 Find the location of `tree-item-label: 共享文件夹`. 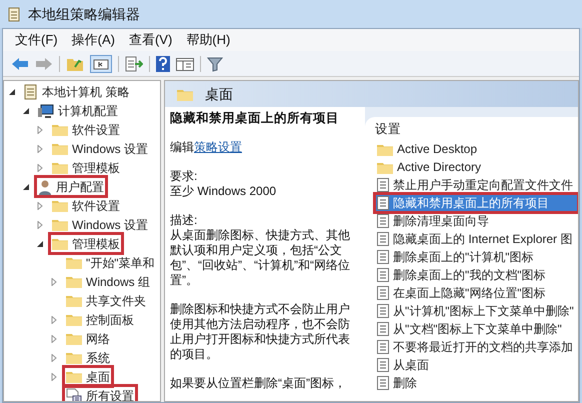

tree-item-label: 共享文件夹 is located at coordinates (116, 301).